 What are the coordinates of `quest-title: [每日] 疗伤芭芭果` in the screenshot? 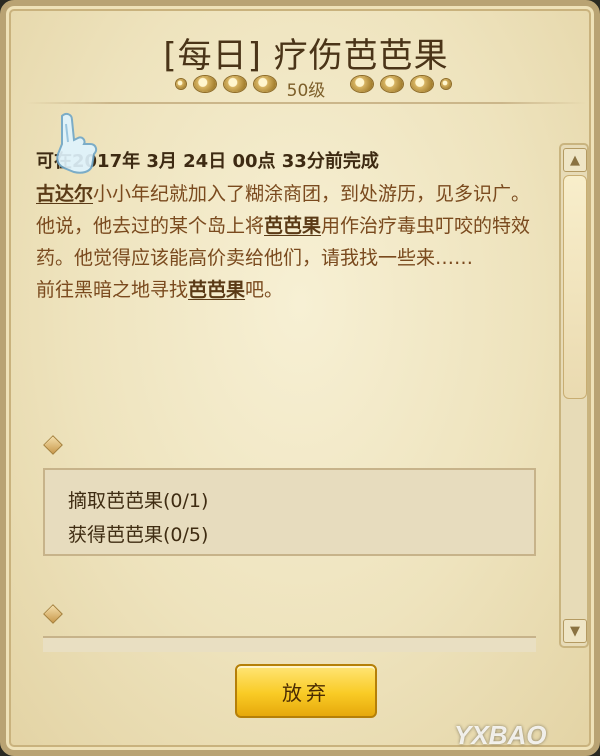 It's located at (306, 56).